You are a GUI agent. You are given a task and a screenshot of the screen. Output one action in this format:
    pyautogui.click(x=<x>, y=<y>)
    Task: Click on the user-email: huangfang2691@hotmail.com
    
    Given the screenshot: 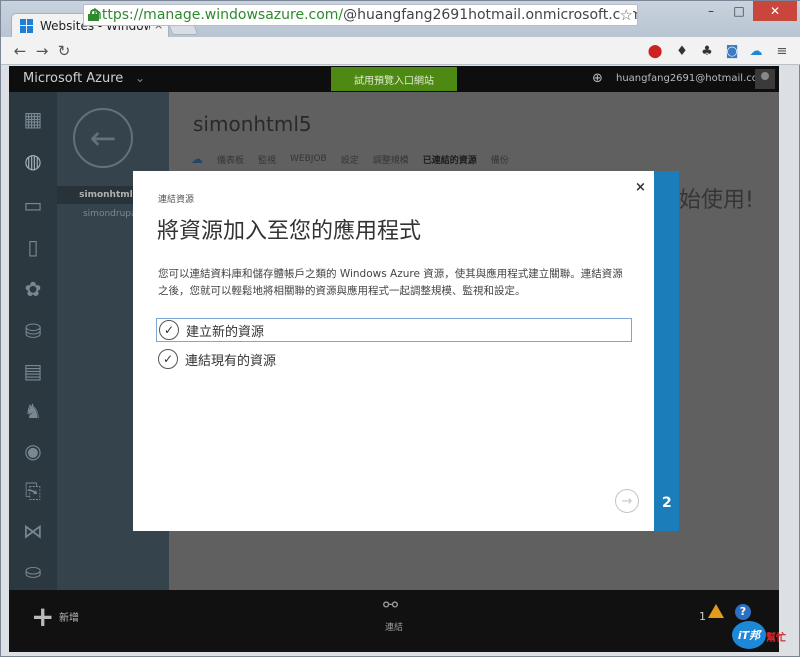 What is the action you would take?
    pyautogui.click(x=692, y=78)
    